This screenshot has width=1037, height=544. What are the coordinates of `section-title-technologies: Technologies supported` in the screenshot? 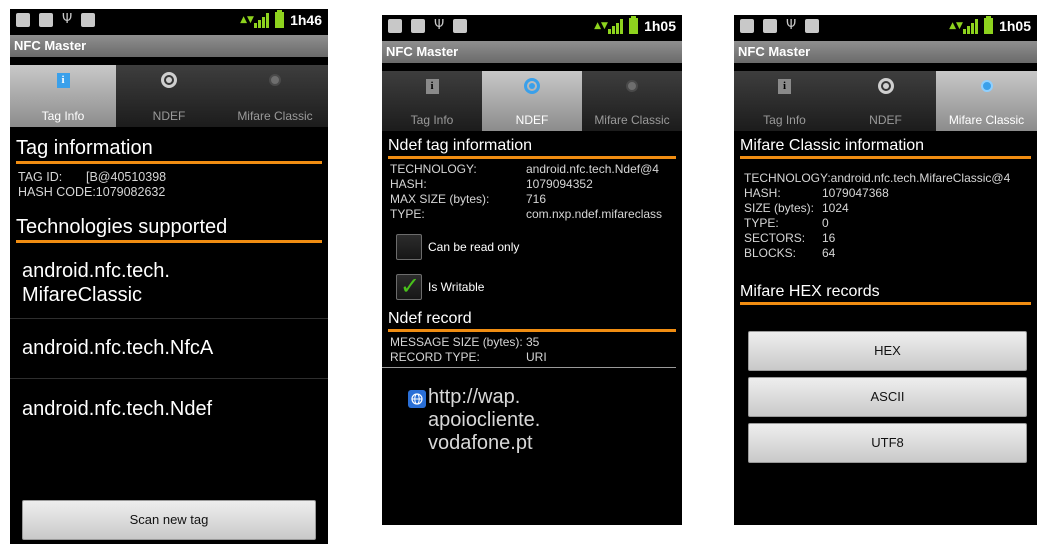 It's located at (169, 229).